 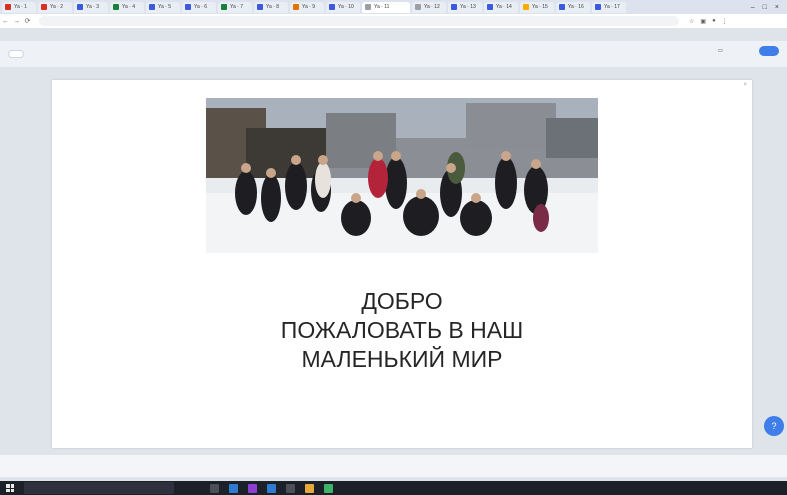 I want to click on browser-tab: Ya · 9, so click(x=307, y=7).